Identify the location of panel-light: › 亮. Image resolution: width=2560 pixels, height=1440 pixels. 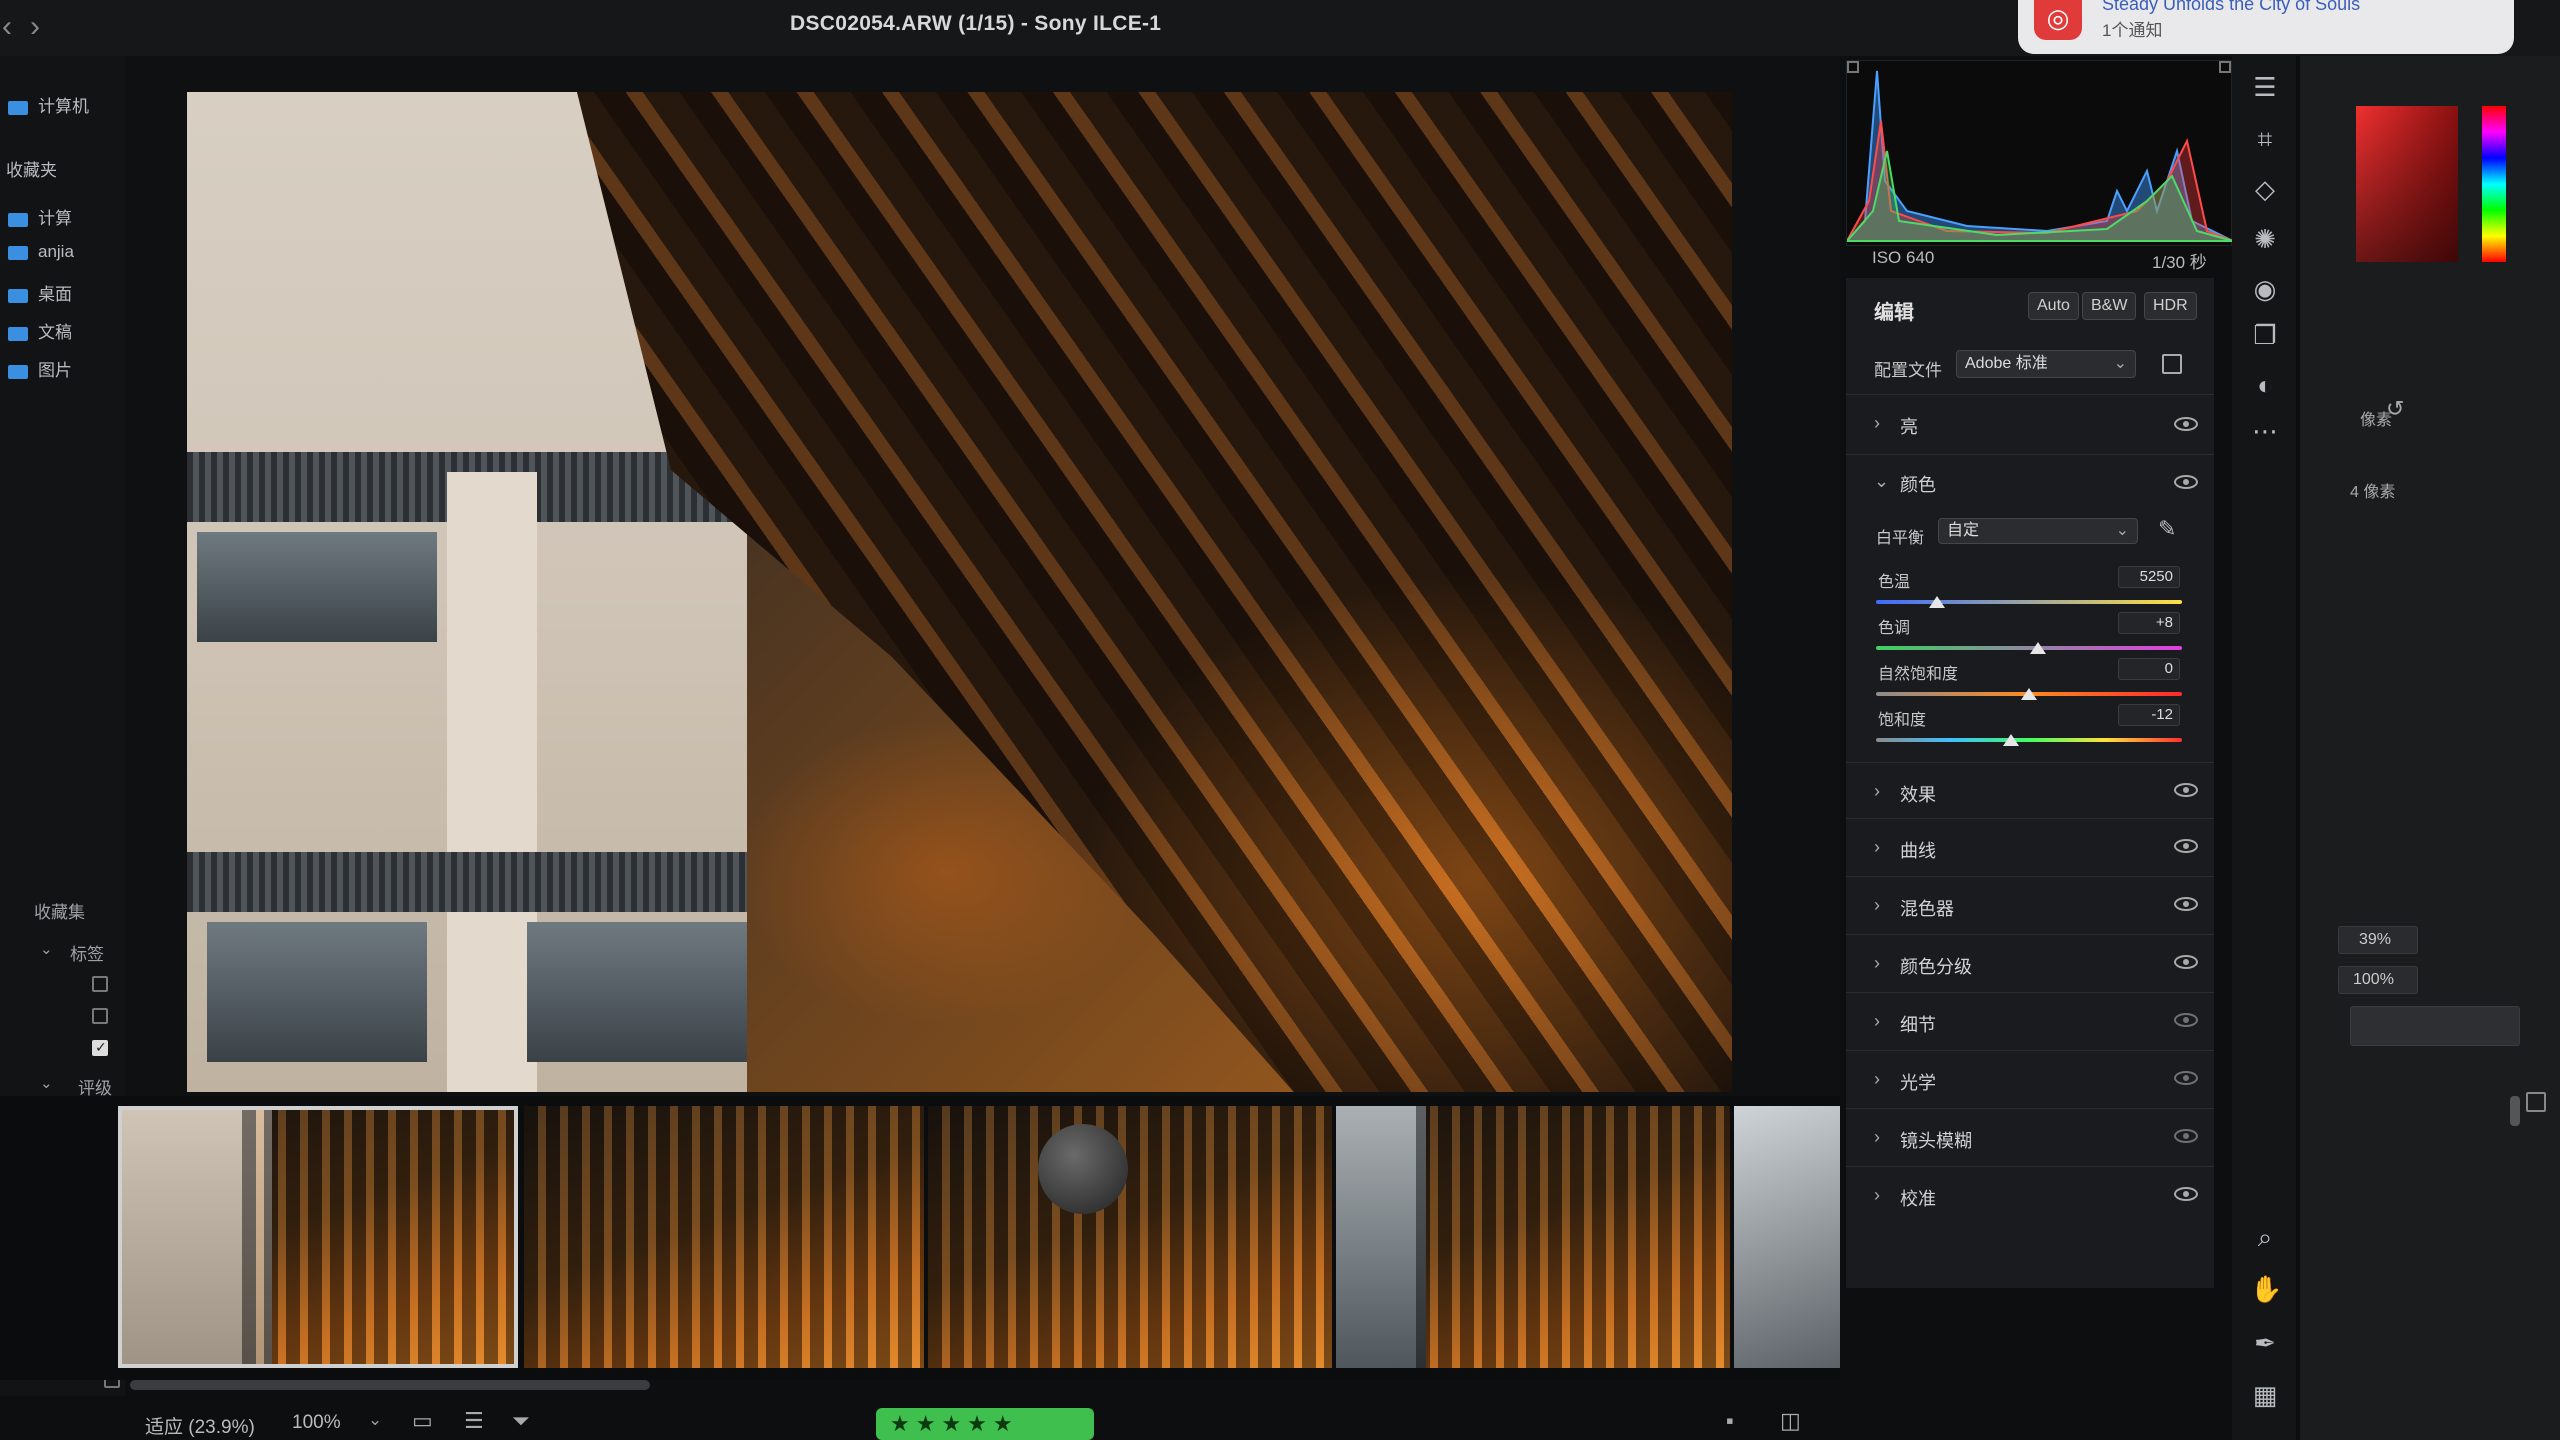
(2030, 423).